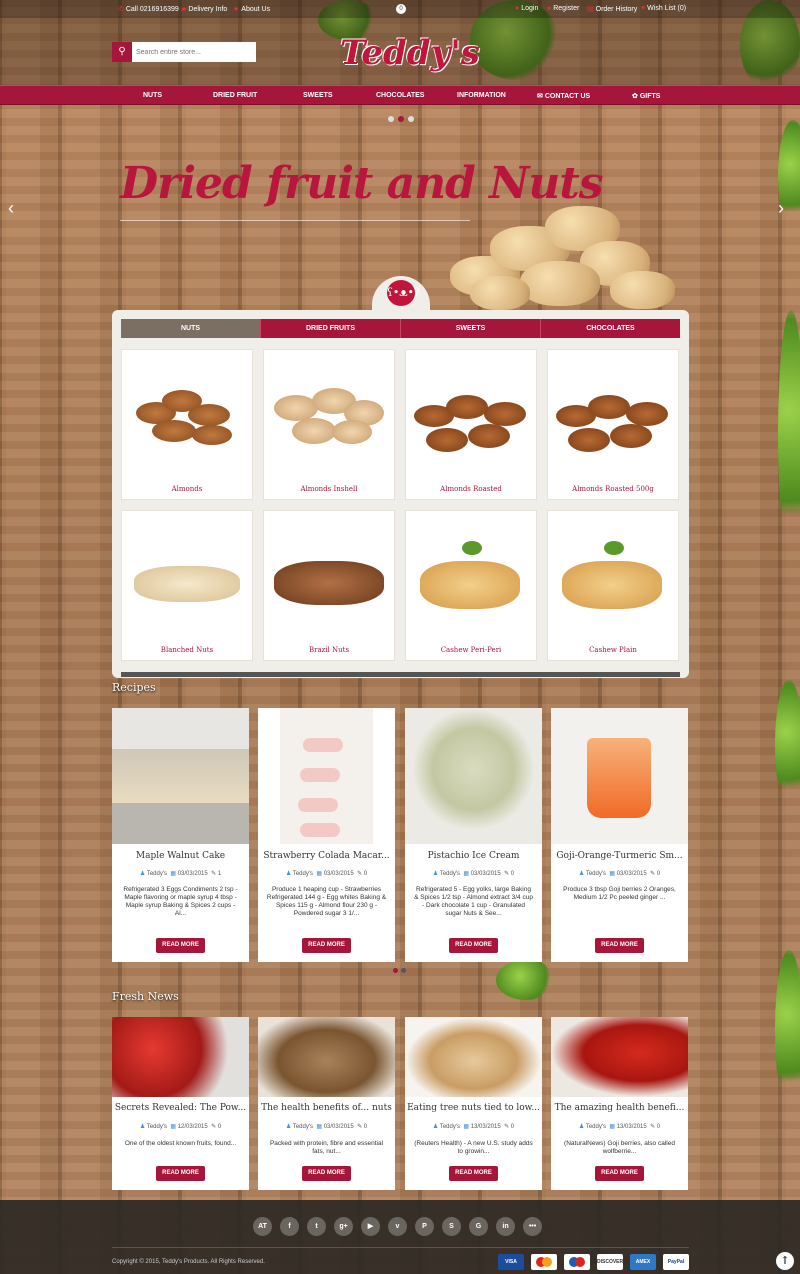 Image resolution: width=800 pixels, height=1274 pixels. What do you see at coordinates (676, 1262) in the screenshot?
I see `paypal-icon: PayPal` at bounding box center [676, 1262].